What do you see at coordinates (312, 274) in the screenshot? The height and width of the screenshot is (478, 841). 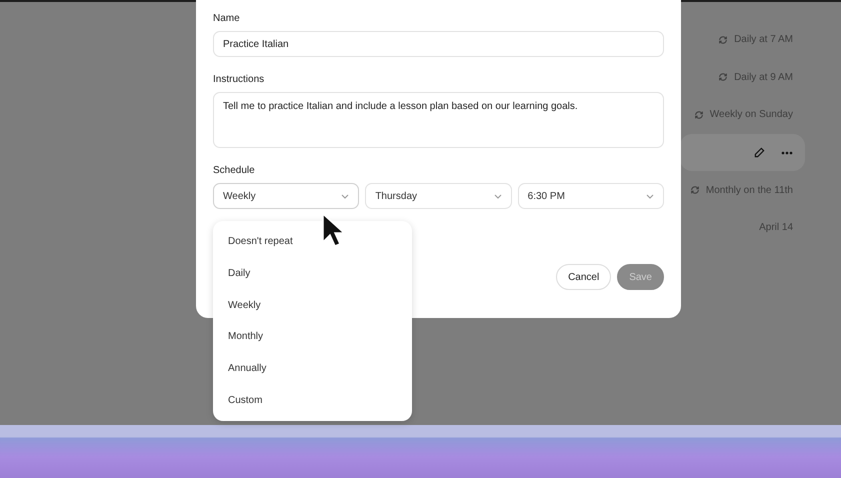 I see `menu-option: Daily` at bounding box center [312, 274].